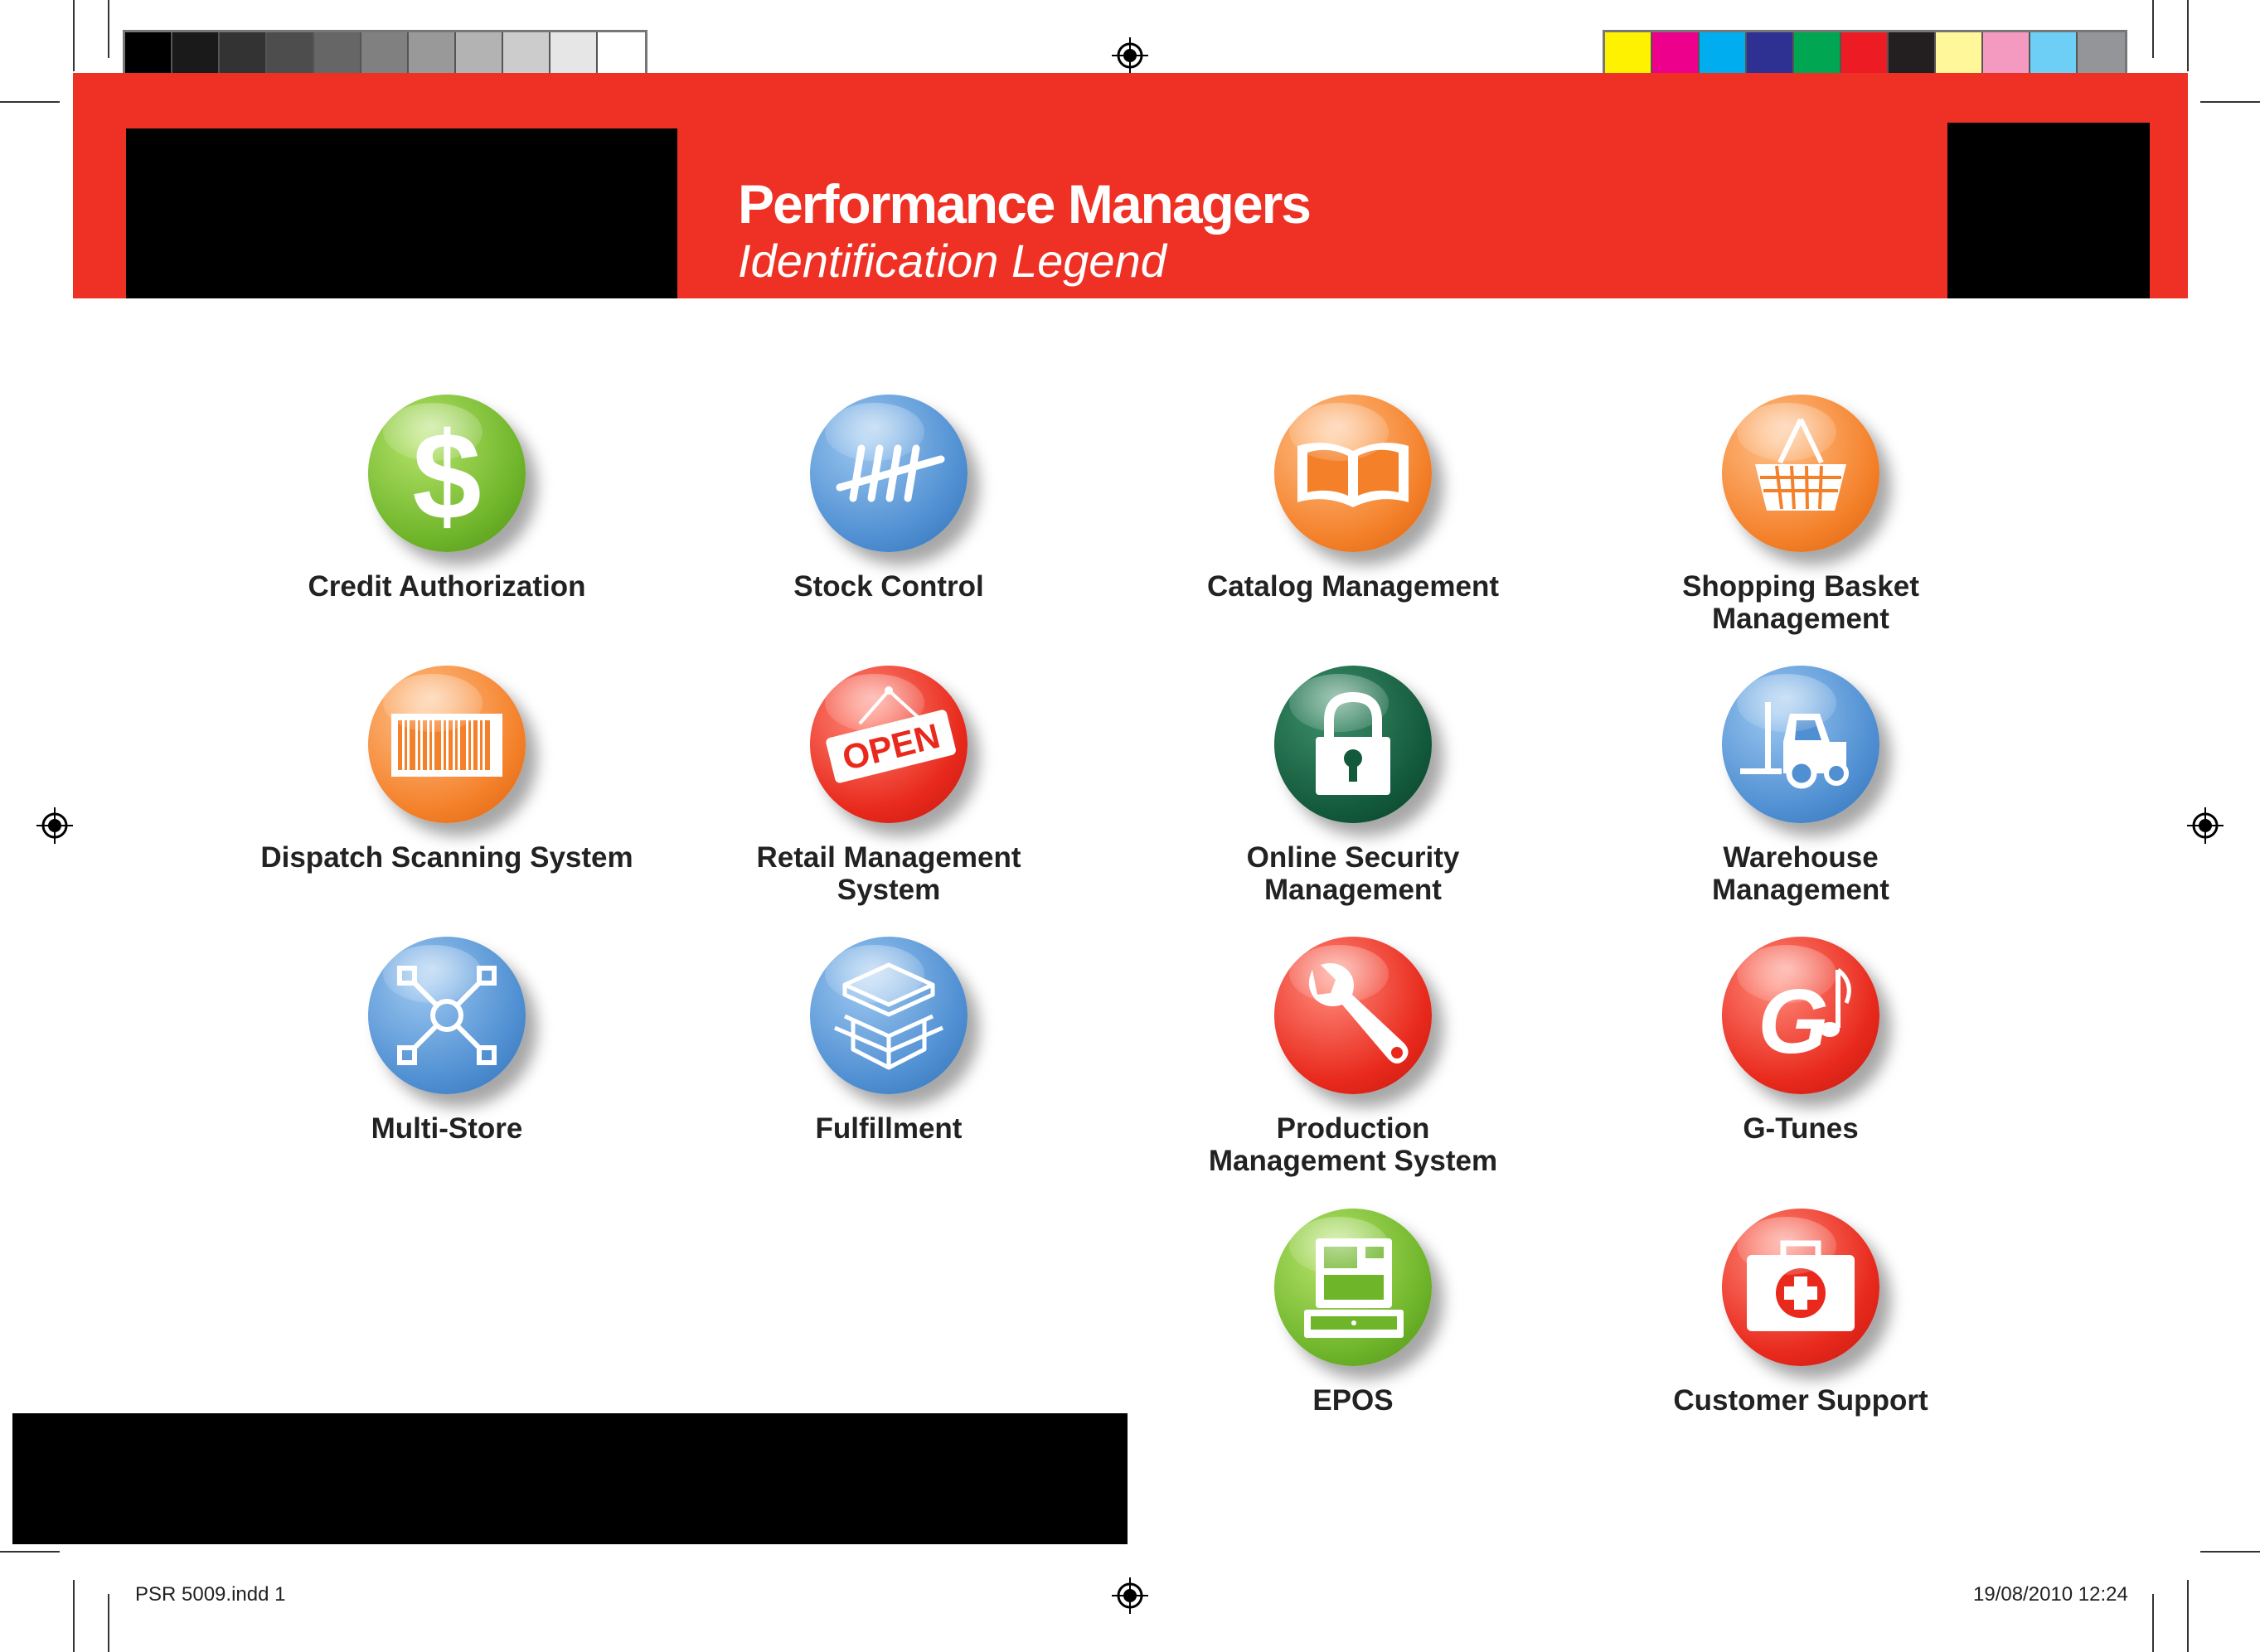 This screenshot has height=1652, width=2260. What do you see at coordinates (889, 473) in the screenshot?
I see `tally-marks-icon` at bounding box center [889, 473].